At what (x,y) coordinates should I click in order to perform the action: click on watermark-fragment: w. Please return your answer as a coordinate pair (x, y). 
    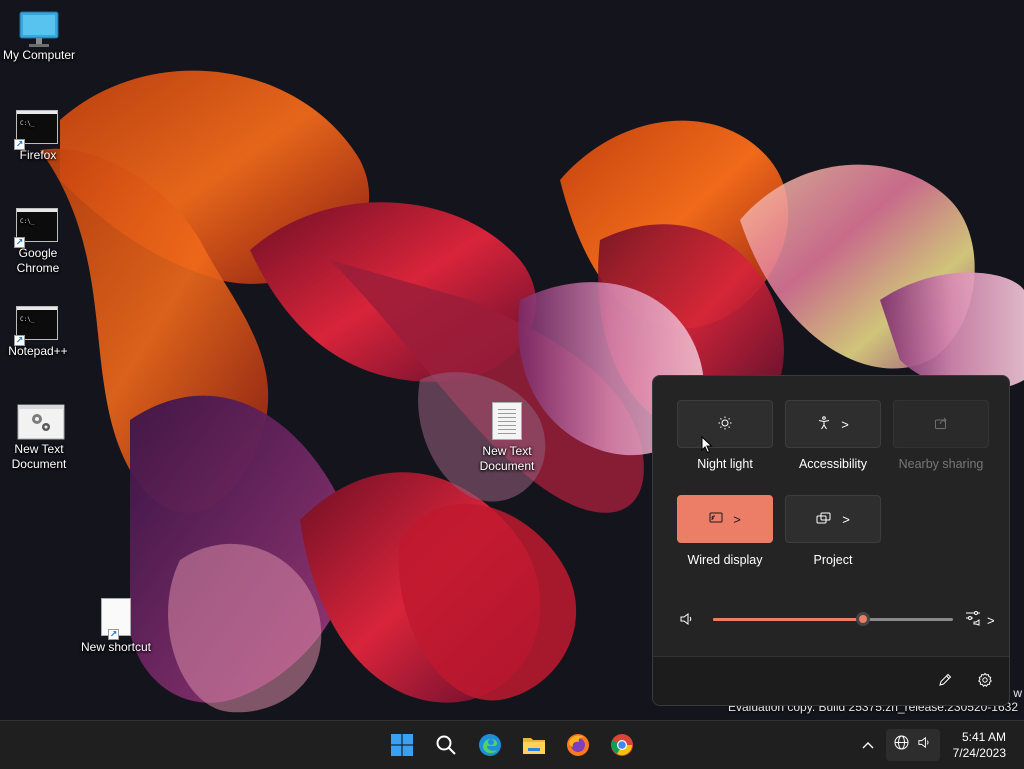
    Looking at the image, I should click on (1017, 693).